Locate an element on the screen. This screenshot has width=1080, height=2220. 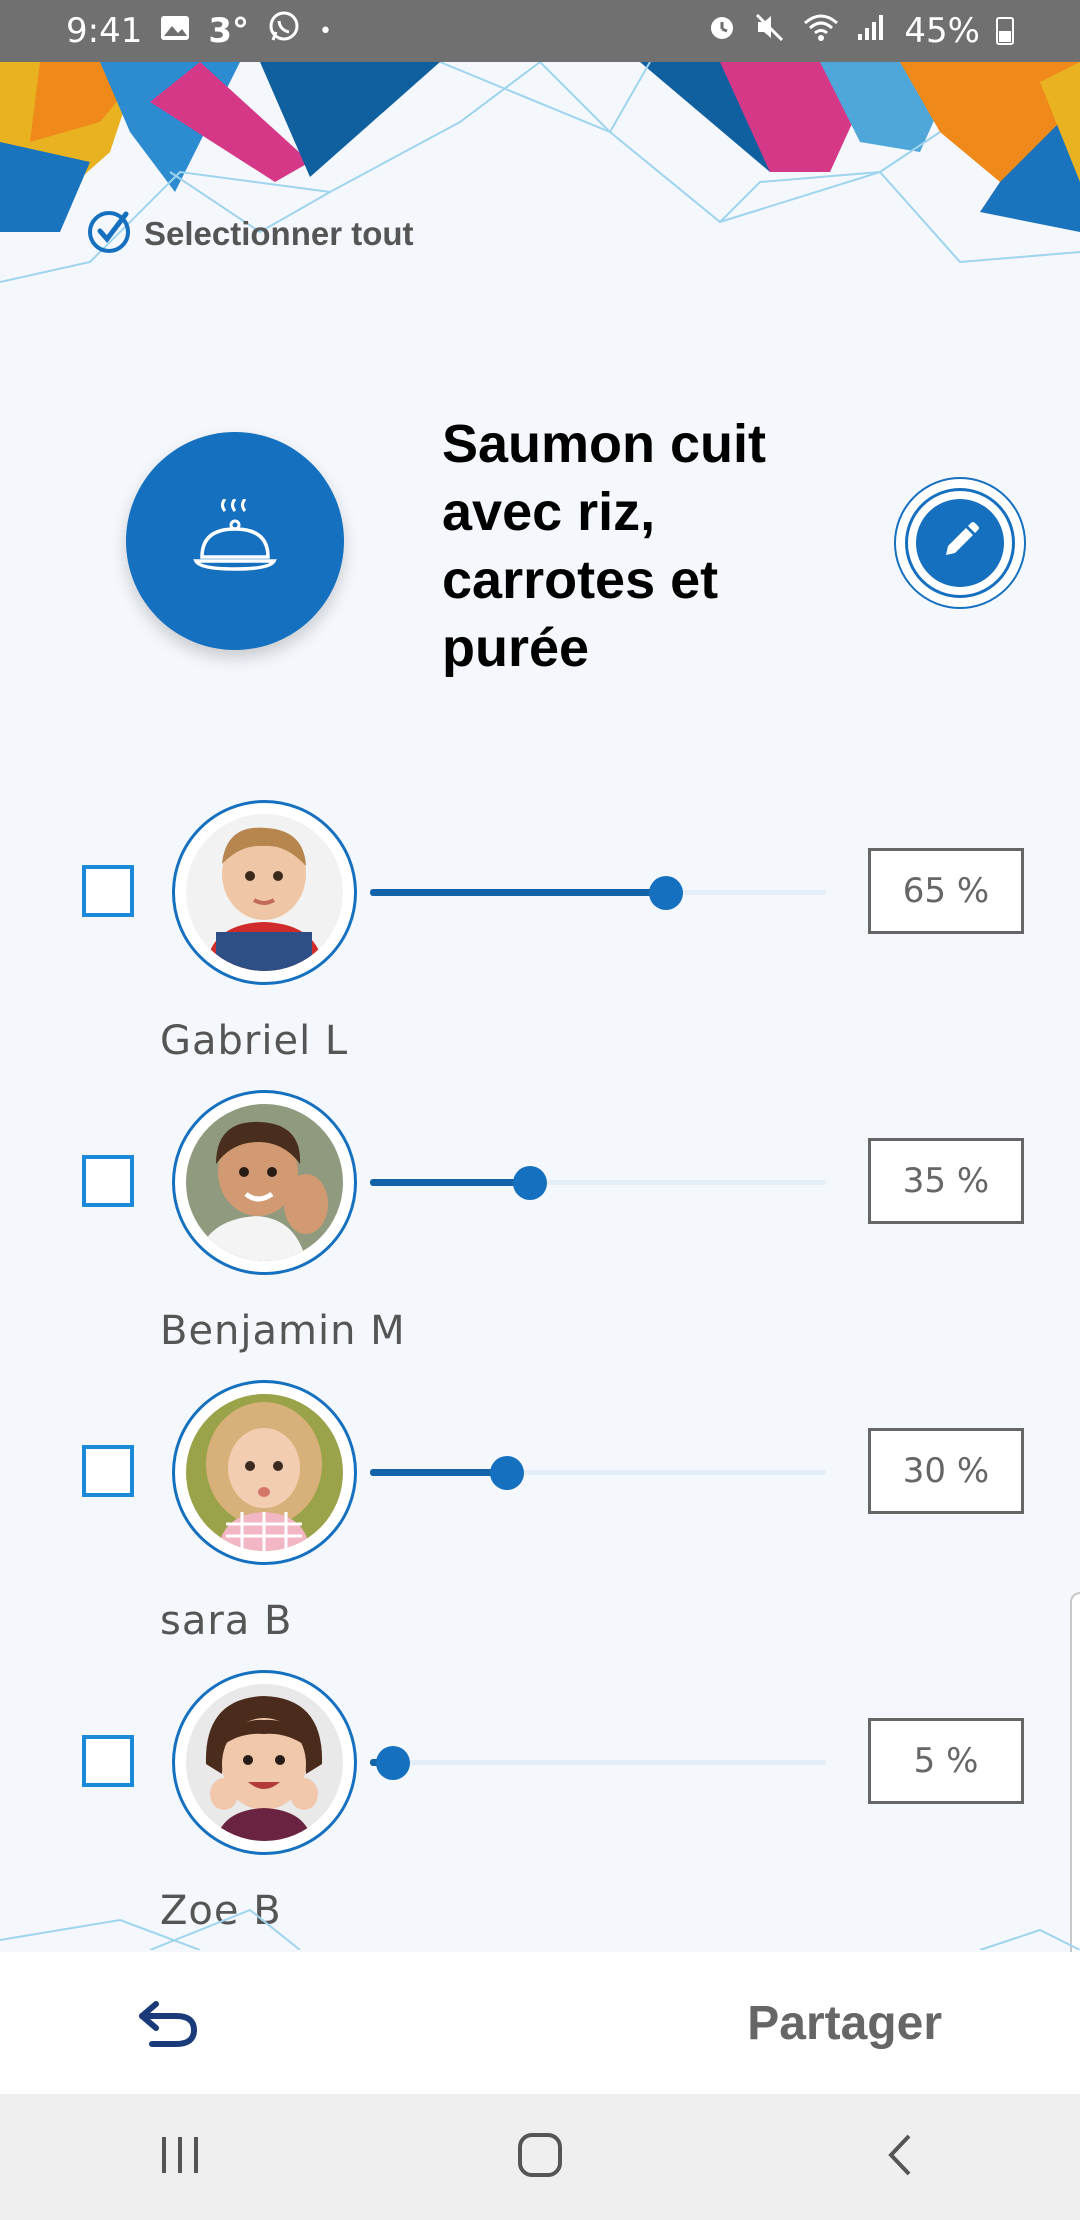
battery-icon is located at coordinates (1005, 31).